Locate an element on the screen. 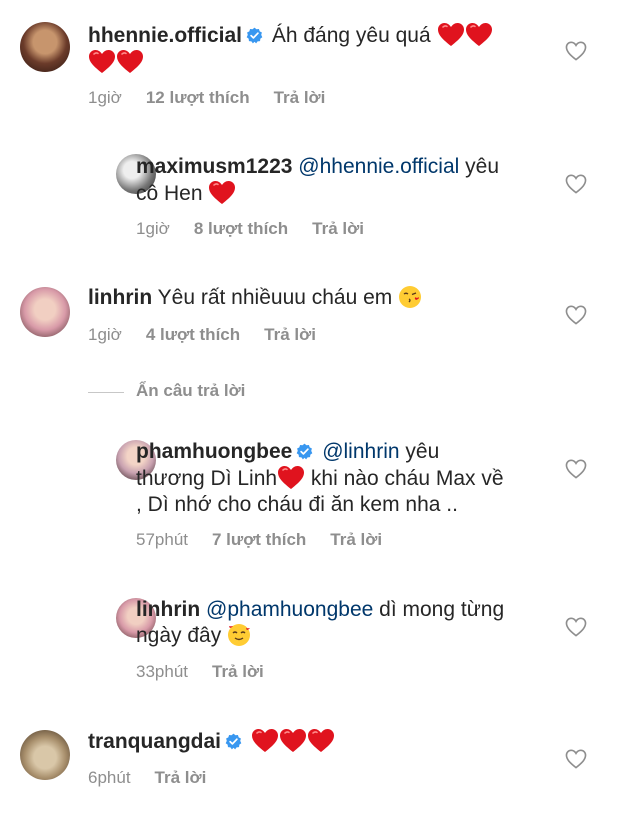  kissing-face-icon is located at coordinates (410, 297).